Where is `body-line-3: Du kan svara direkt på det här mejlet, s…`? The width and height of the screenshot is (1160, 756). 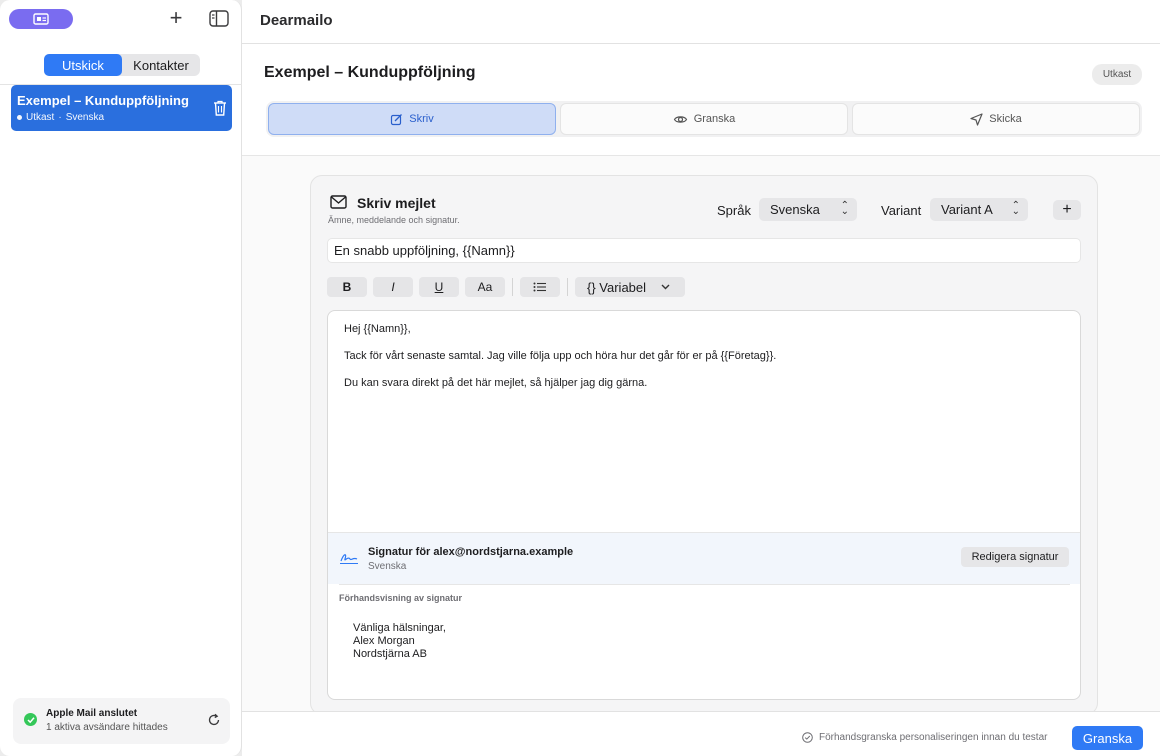 body-line-3: Du kan svara direkt på det här mejlet, s… is located at coordinates (496, 383).